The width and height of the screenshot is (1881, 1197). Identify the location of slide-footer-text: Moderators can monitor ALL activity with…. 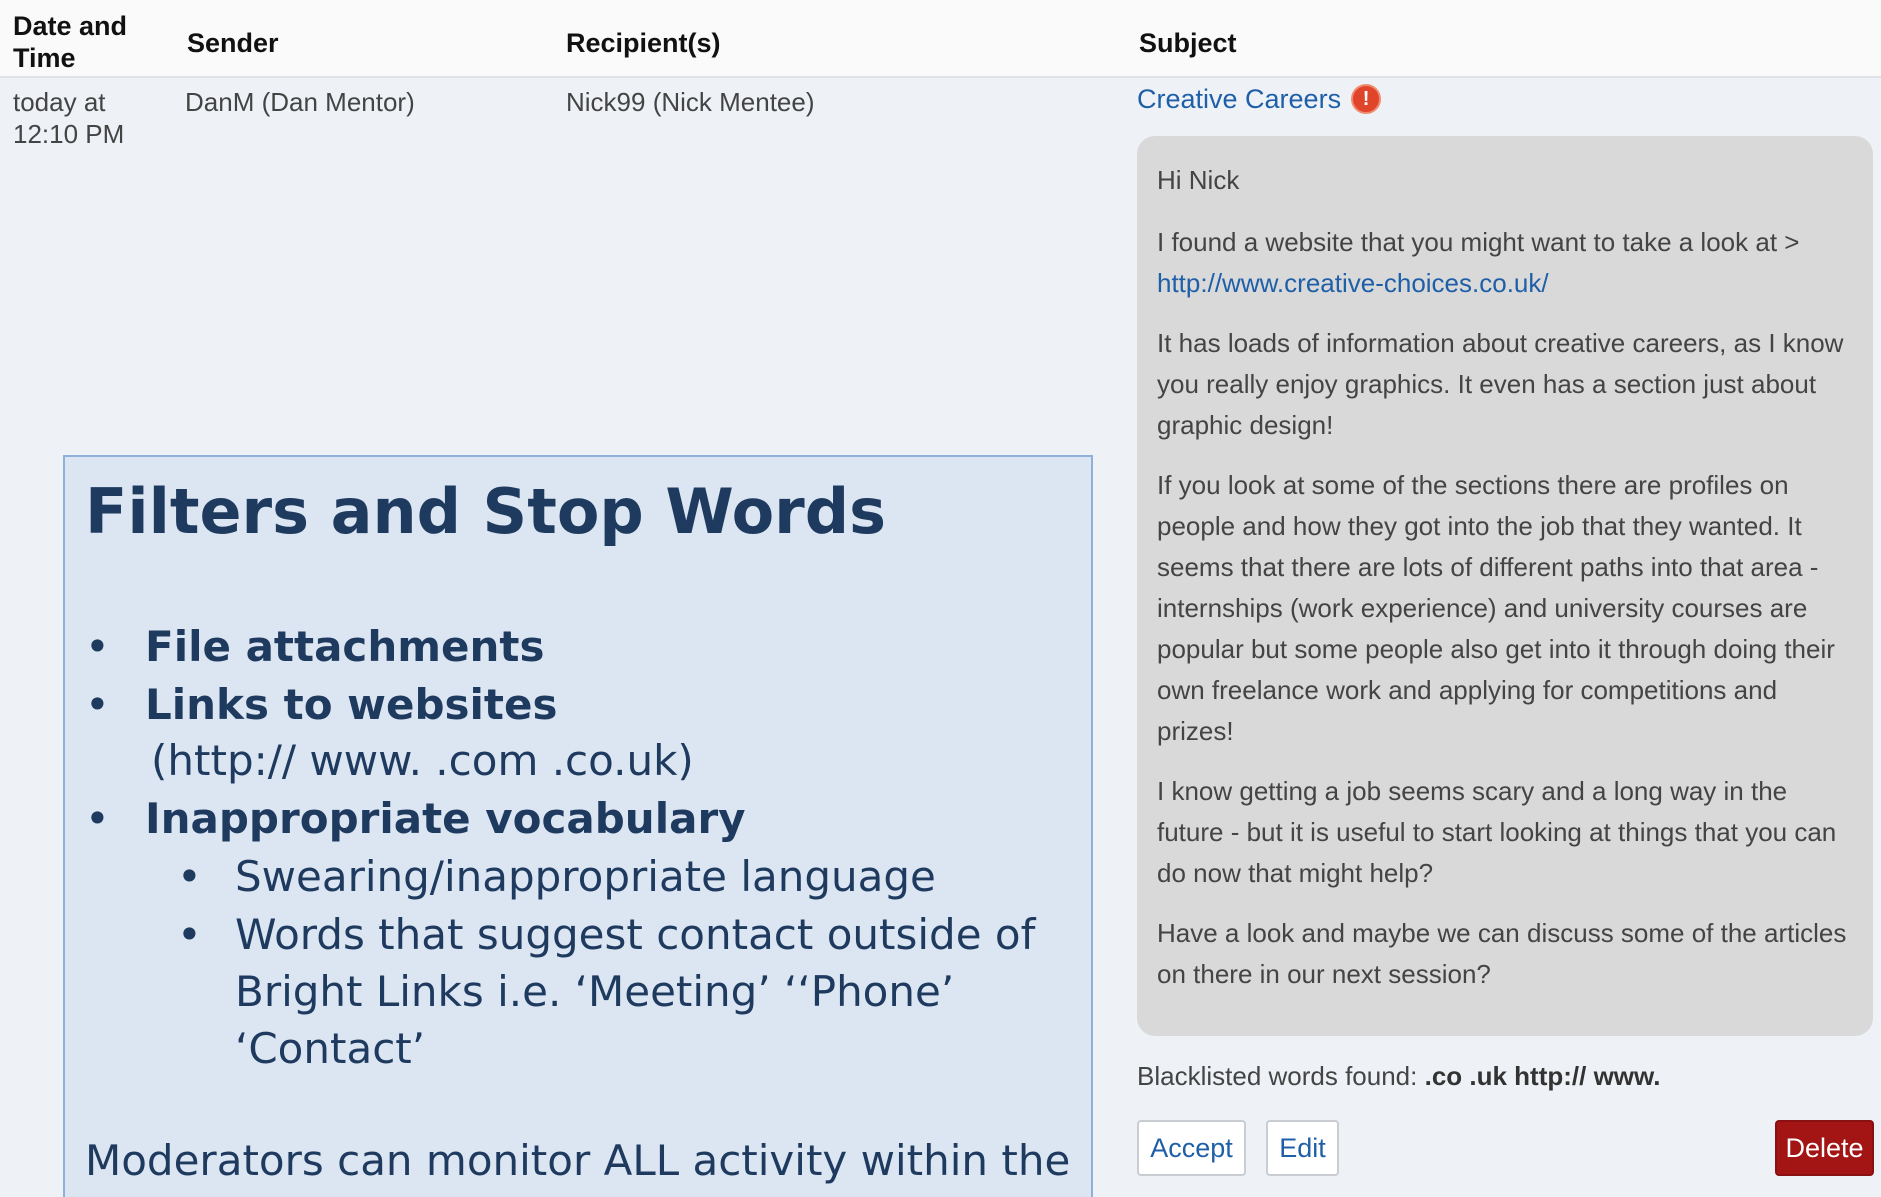
(578, 1160).